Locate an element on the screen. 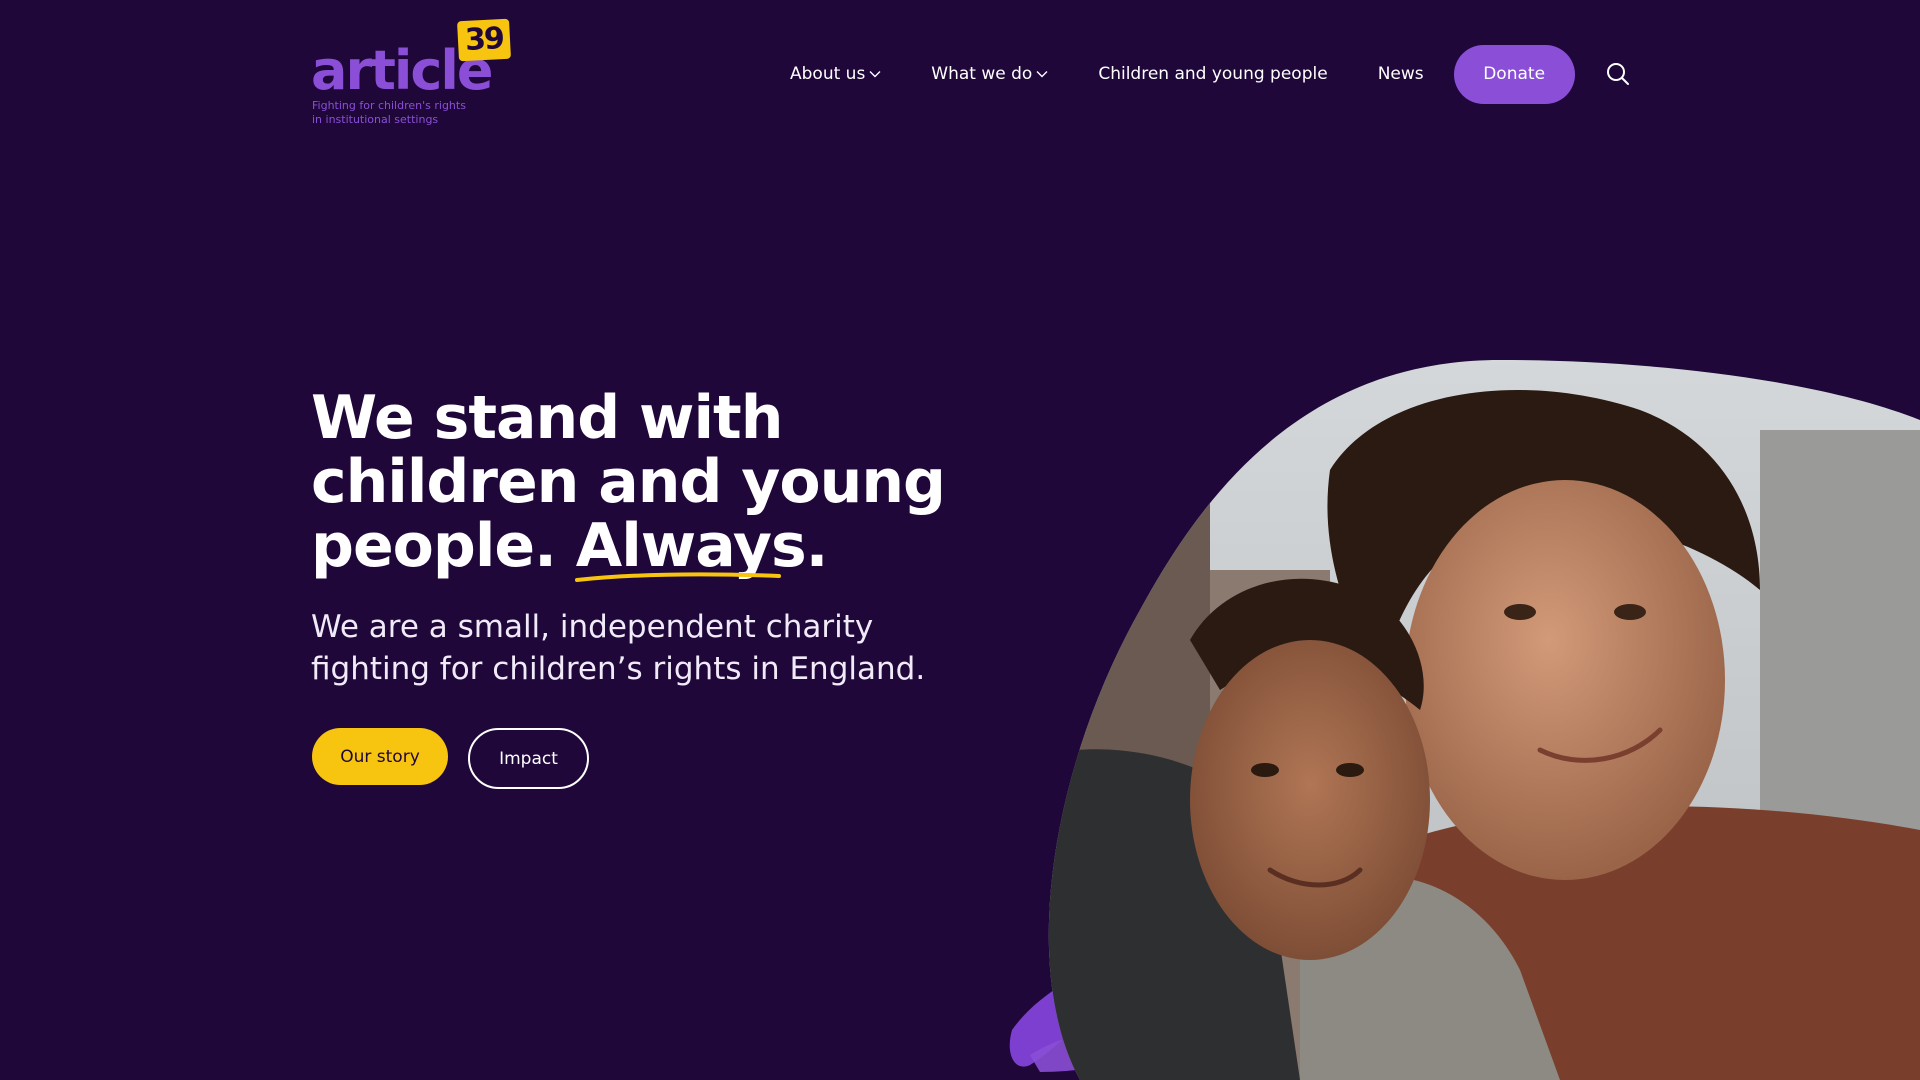 The width and height of the screenshot is (1920, 1080). donate-button: Donate is located at coordinates (1514, 74).